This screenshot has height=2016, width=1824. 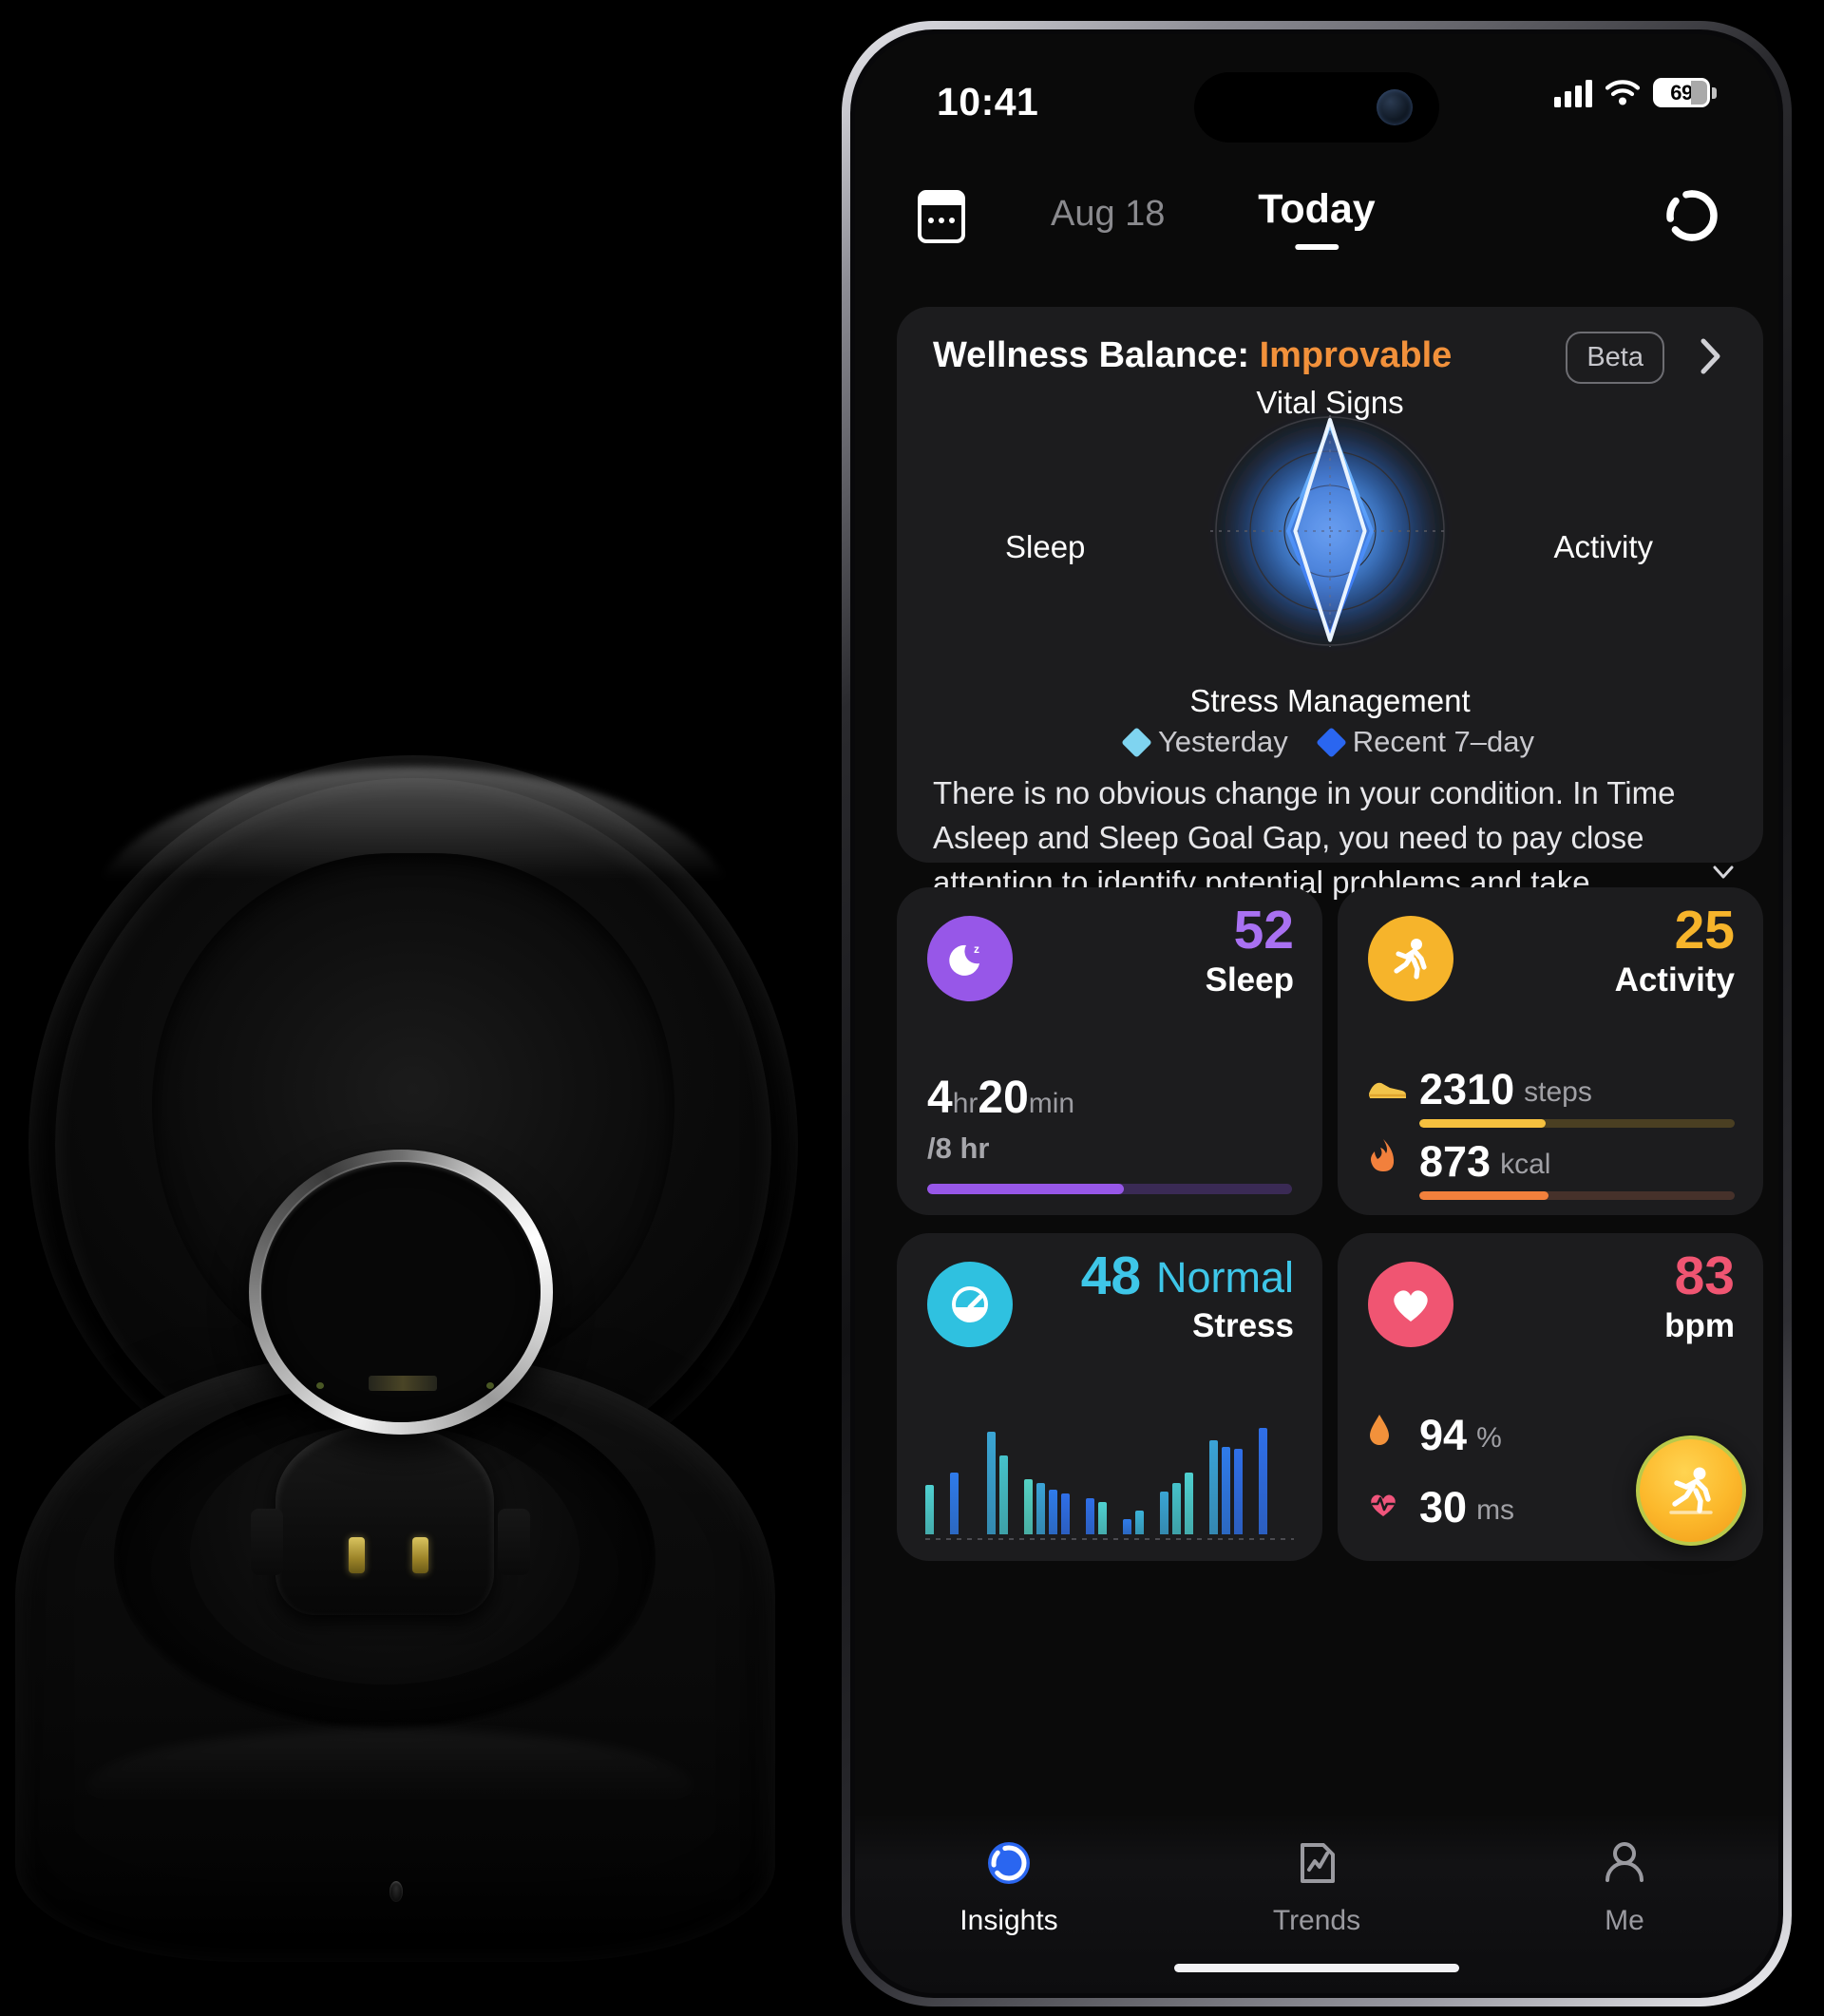 I want to click on activity-score-label: Activity, so click(x=1674, y=979).